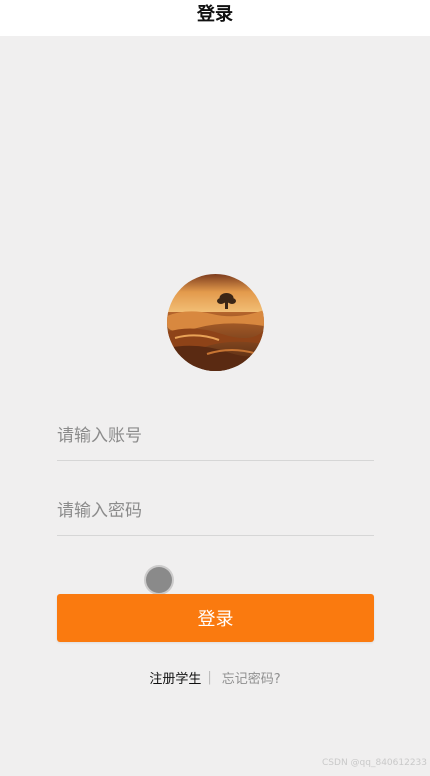  I want to click on account-field, so click(215, 436).